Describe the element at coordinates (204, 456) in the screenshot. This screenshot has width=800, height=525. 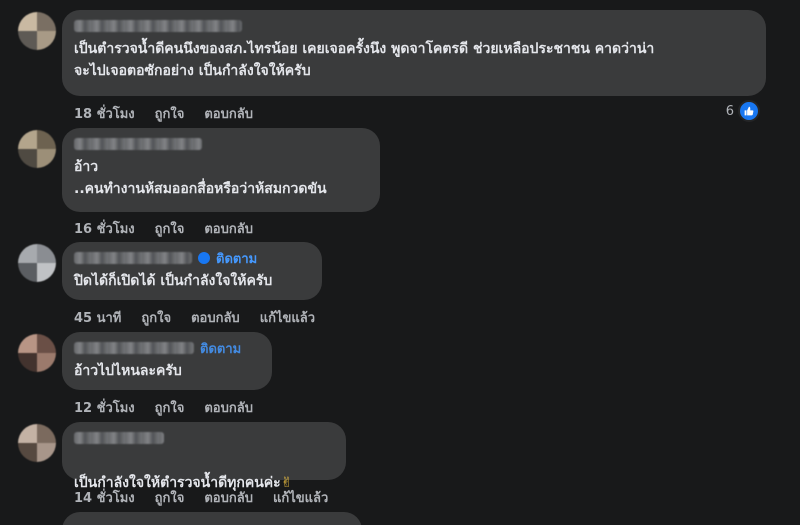
I see `comment-bubble: เป็นกำลังใจให้ตำรวจน้ำดีทุกคนค่ะ✌` at that location.